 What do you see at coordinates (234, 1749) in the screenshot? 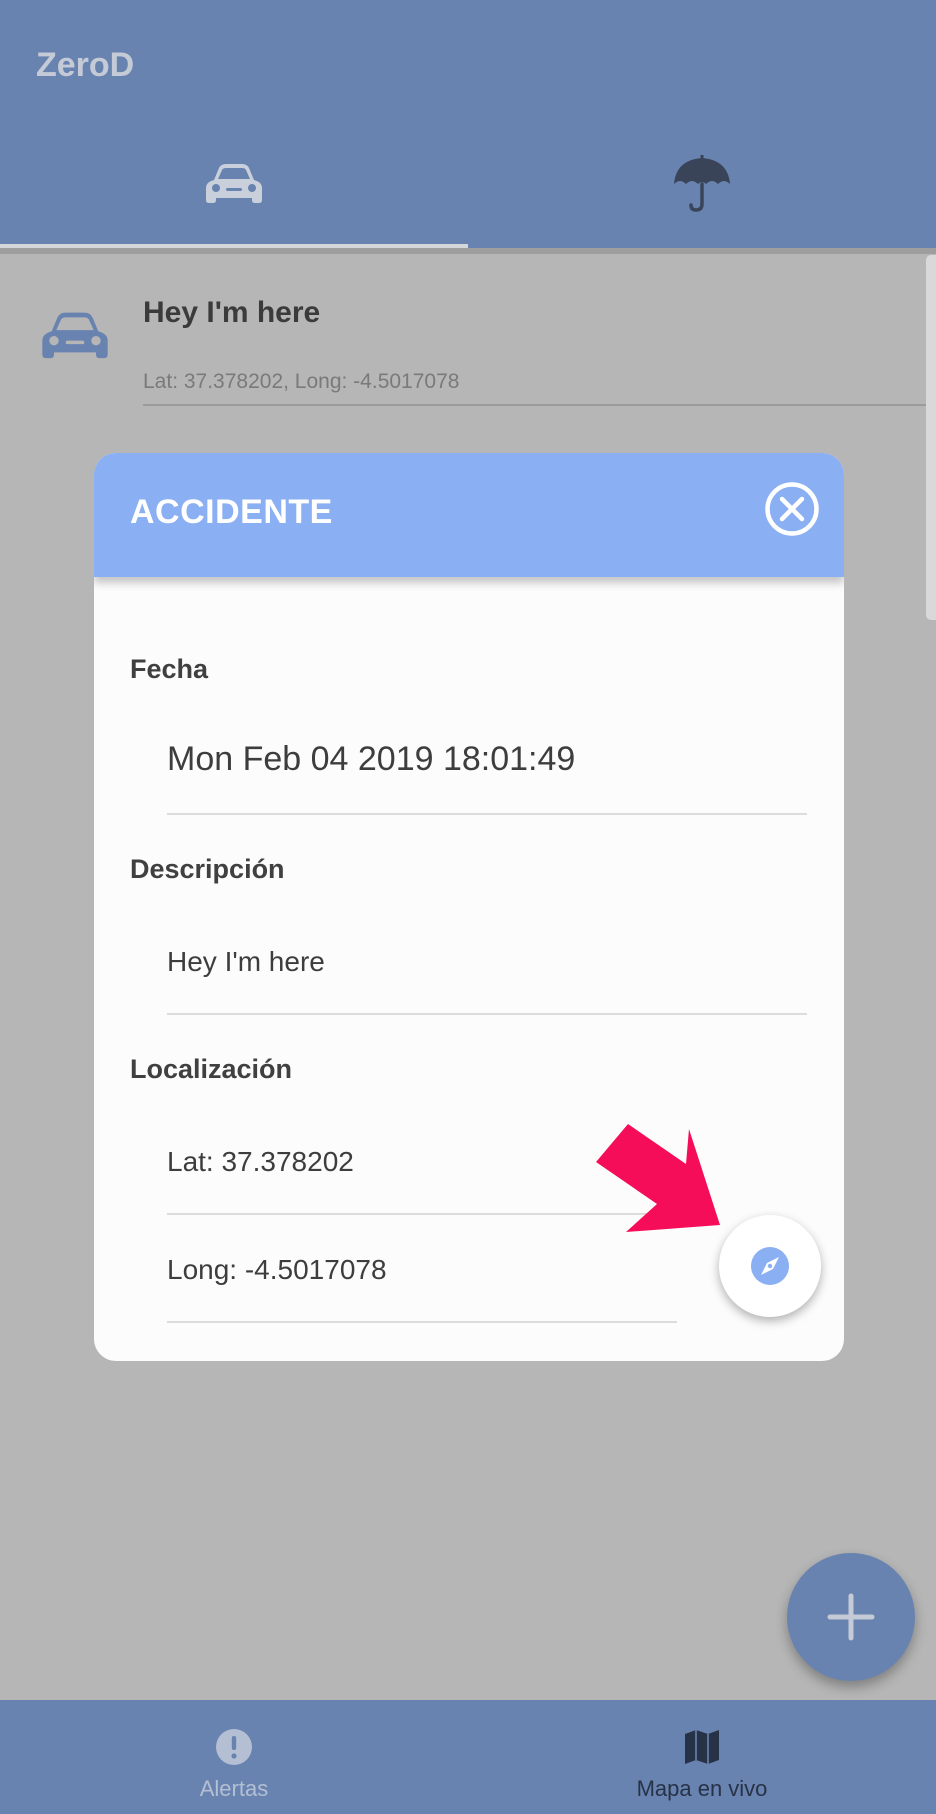
I see `alert-icon` at bounding box center [234, 1749].